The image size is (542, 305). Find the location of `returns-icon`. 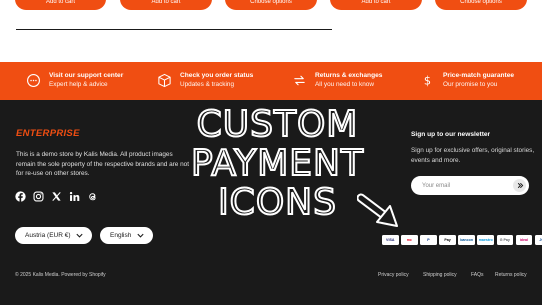

returns-icon is located at coordinates (299, 81).